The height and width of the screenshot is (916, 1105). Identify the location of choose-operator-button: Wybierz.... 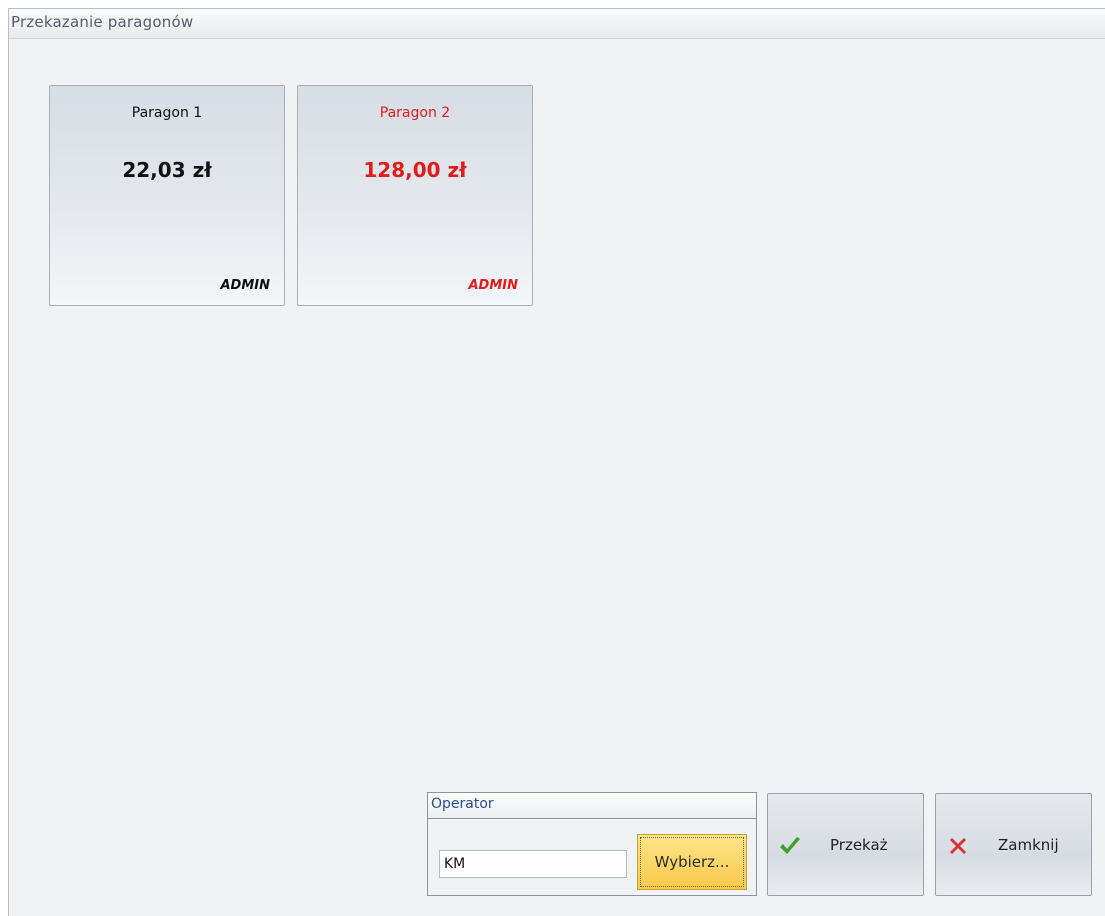
(692, 862).